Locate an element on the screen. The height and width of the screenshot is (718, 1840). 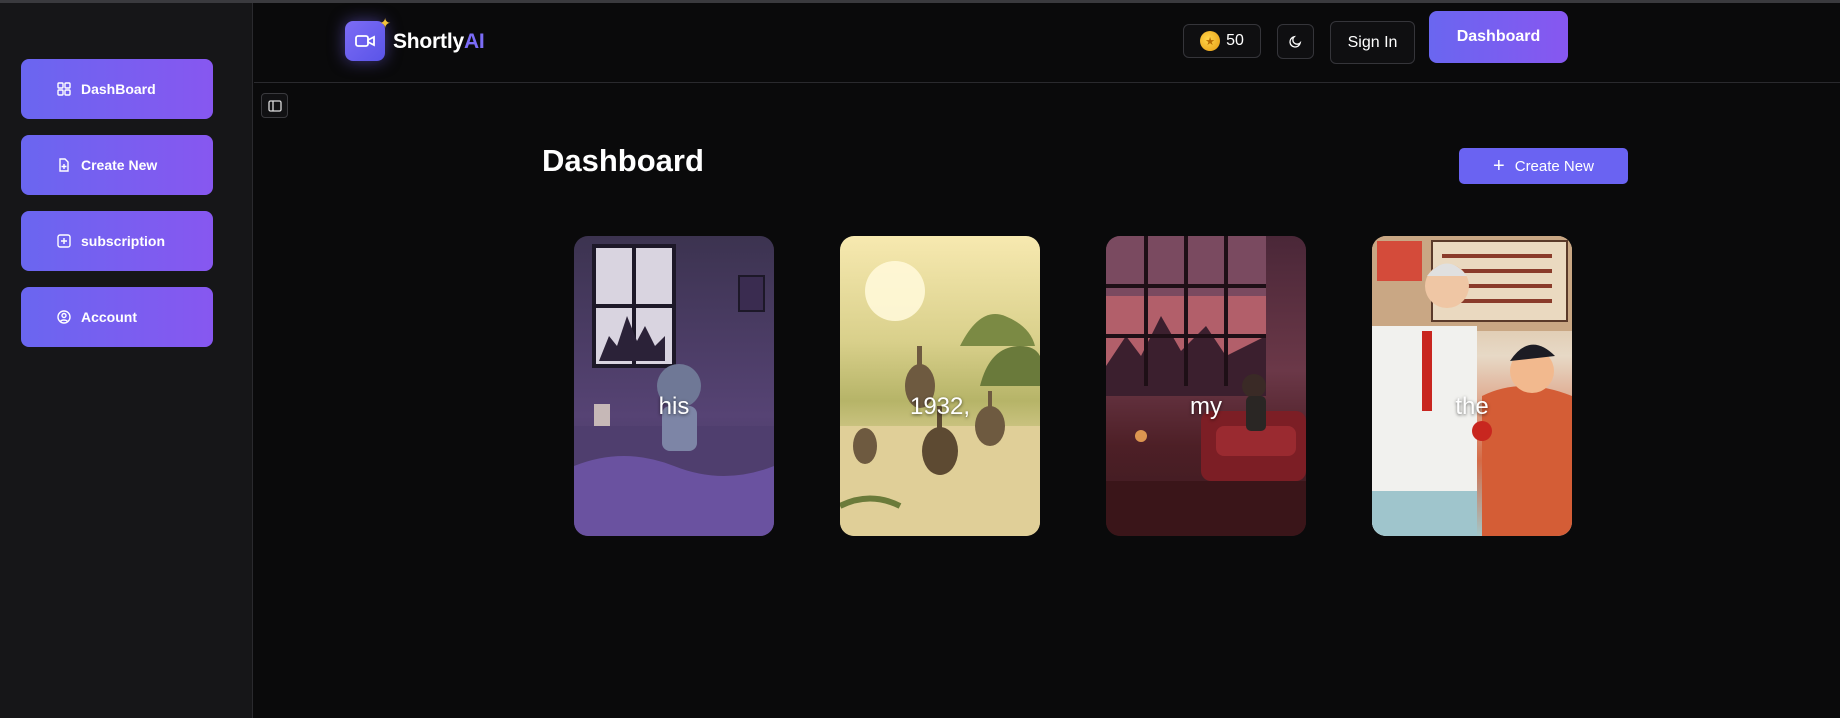
plus-icon: + is located at coordinates (1499, 166).